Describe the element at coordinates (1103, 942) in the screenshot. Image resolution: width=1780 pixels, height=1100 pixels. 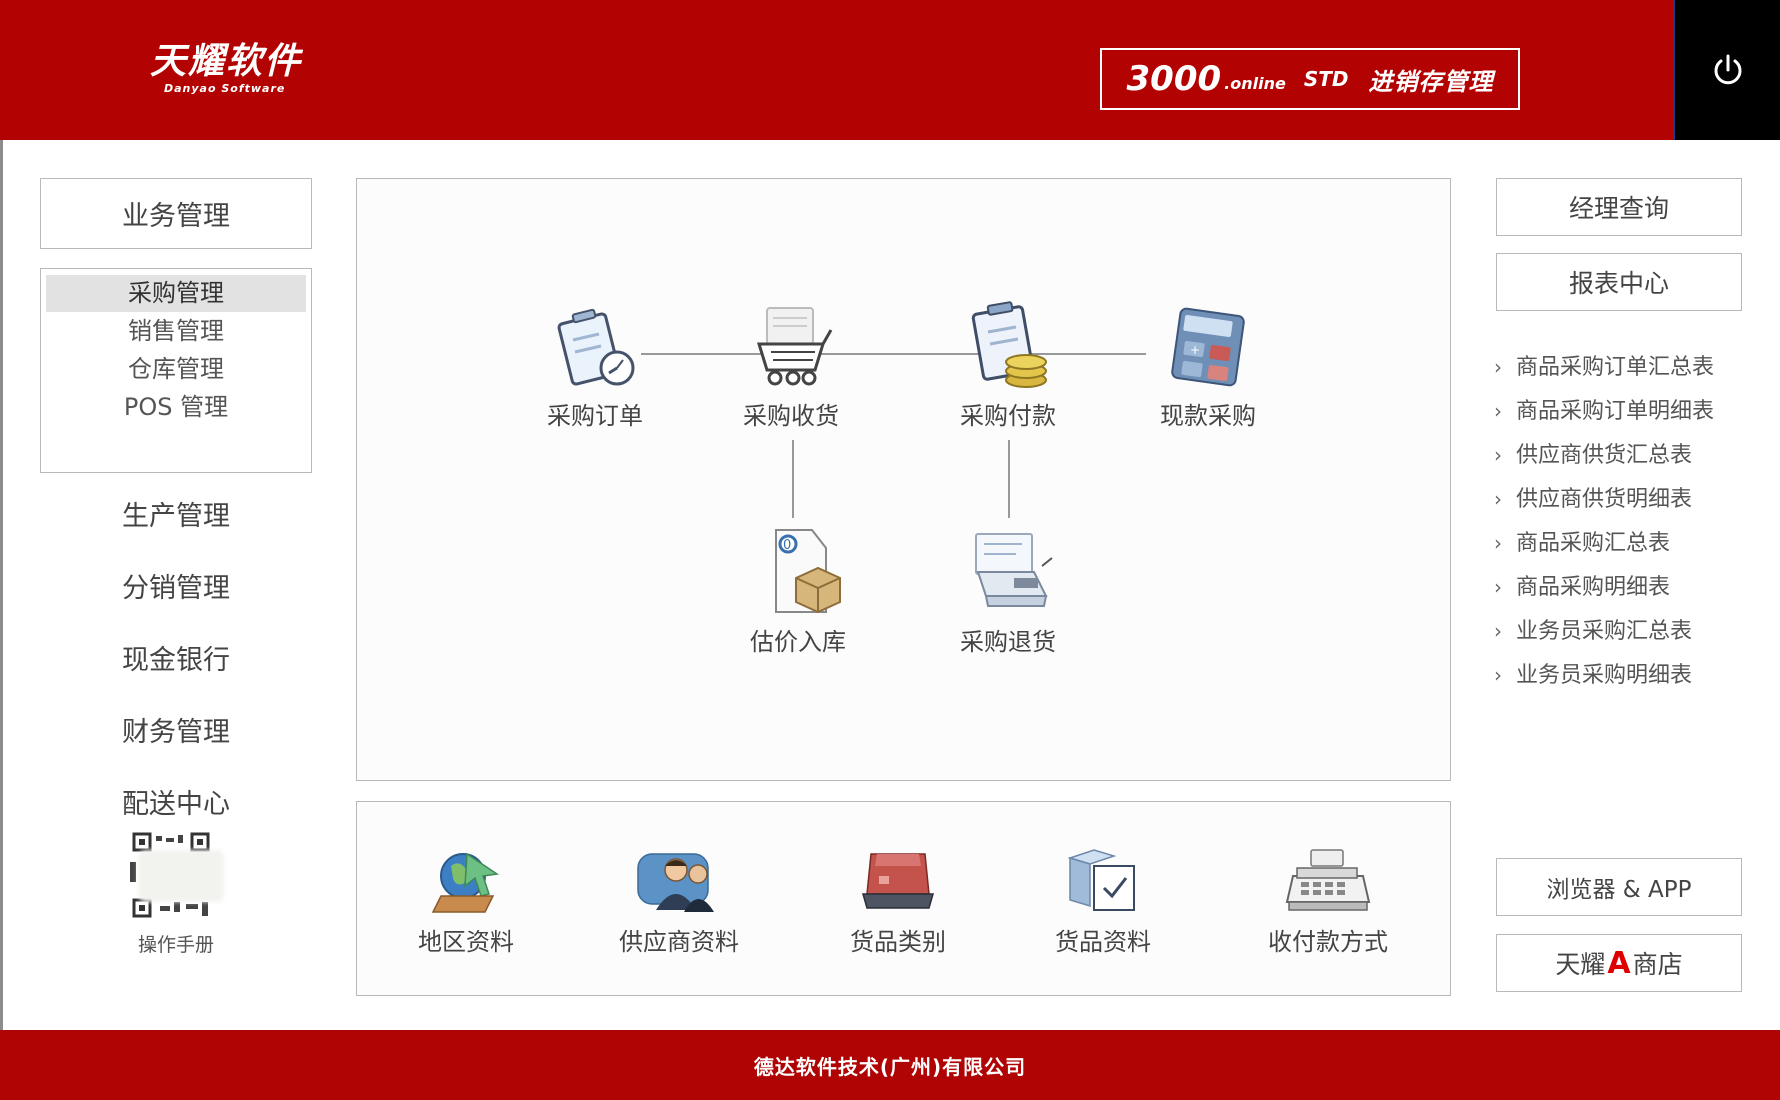
I see `tool-label-goods-info: 货品资料` at that location.